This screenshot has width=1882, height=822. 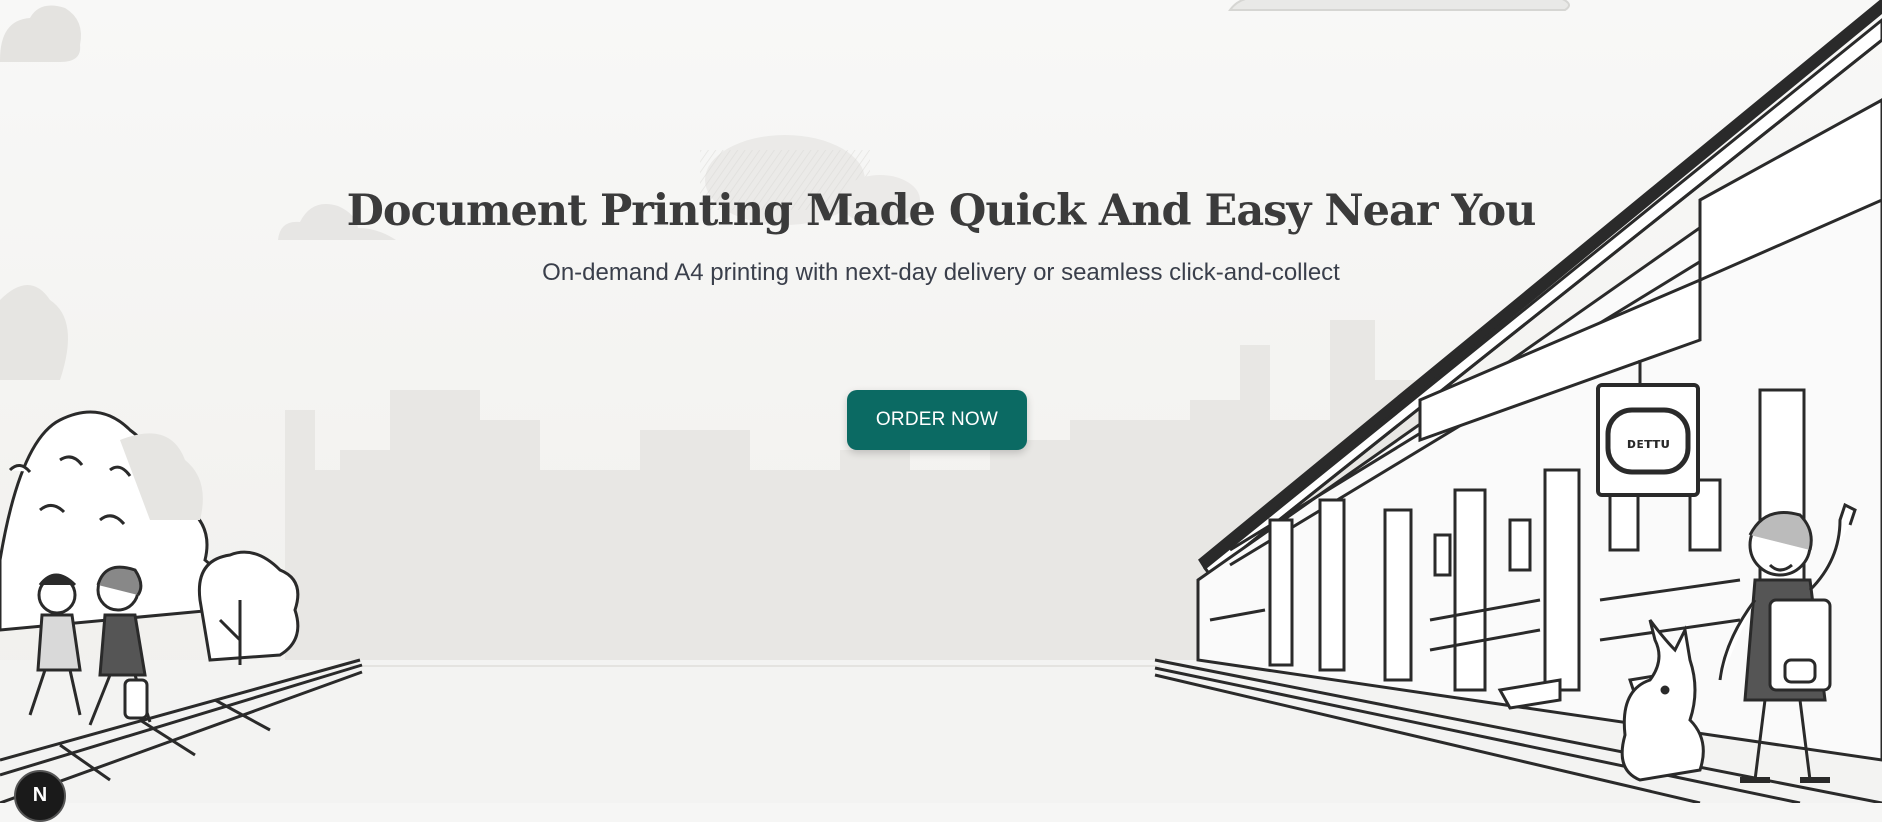 I want to click on dev-tools-badge: N, so click(x=40, y=796).